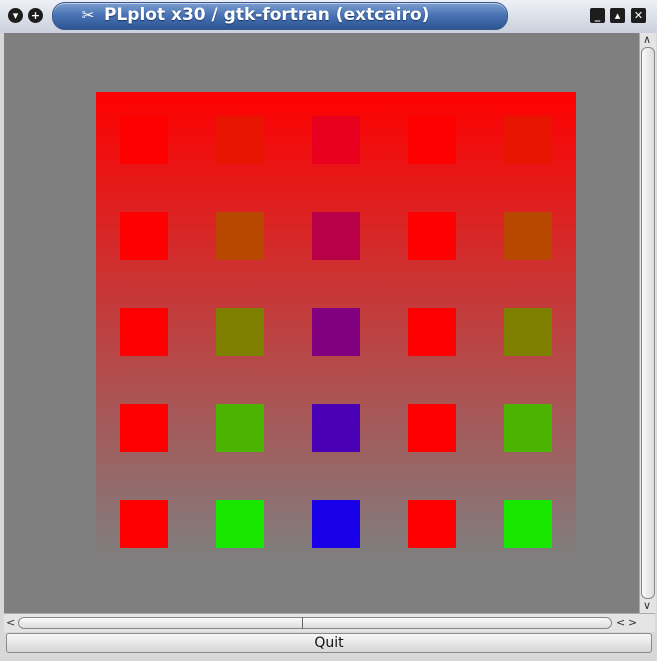 The width and height of the screenshot is (657, 661). I want to click on maximize-icon: ▴, so click(617, 15).